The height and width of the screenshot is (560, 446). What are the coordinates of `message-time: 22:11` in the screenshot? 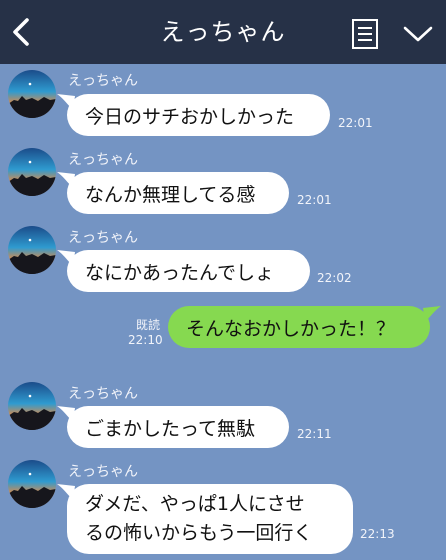 It's located at (314, 434).